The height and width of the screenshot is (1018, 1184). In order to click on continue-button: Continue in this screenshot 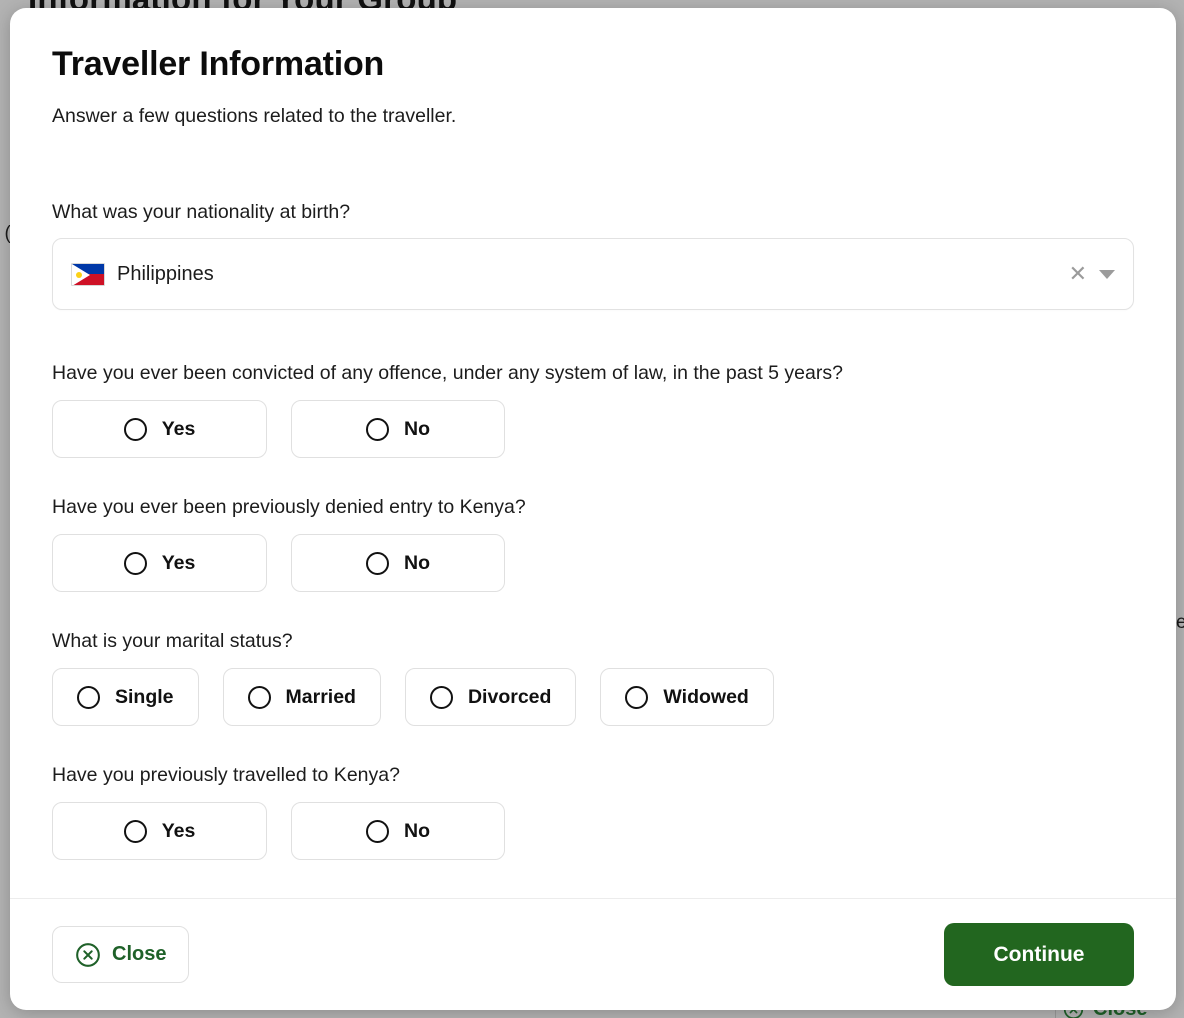, I will do `click(1039, 954)`.